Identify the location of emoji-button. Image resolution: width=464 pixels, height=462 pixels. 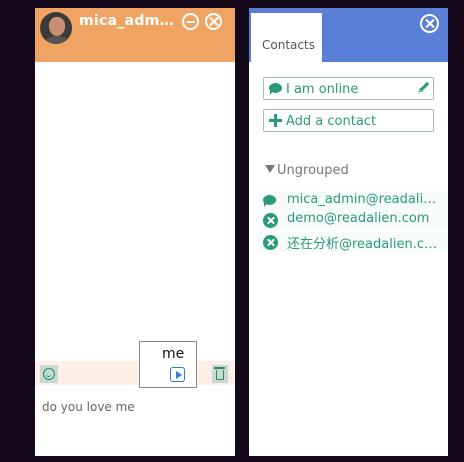
(49, 374).